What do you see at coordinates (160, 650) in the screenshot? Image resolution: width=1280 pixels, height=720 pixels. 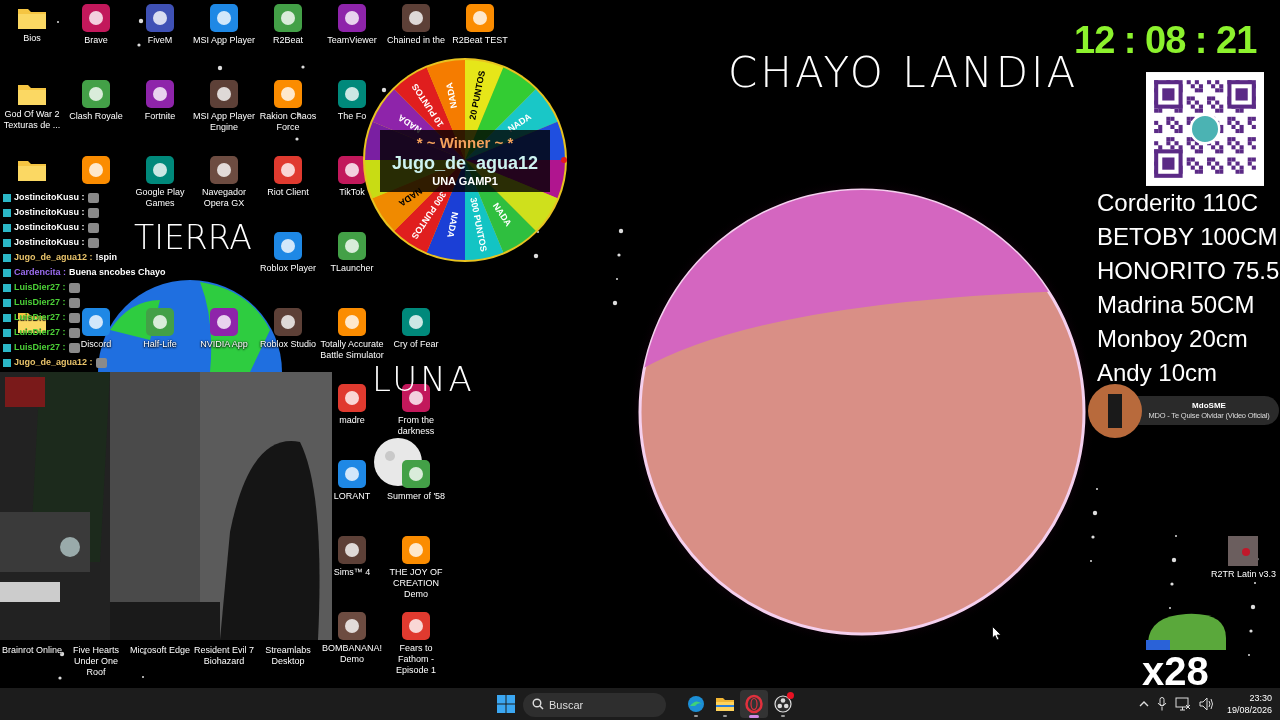 I see `icon-label: Microsoft Edge` at bounding box center [160, 650].